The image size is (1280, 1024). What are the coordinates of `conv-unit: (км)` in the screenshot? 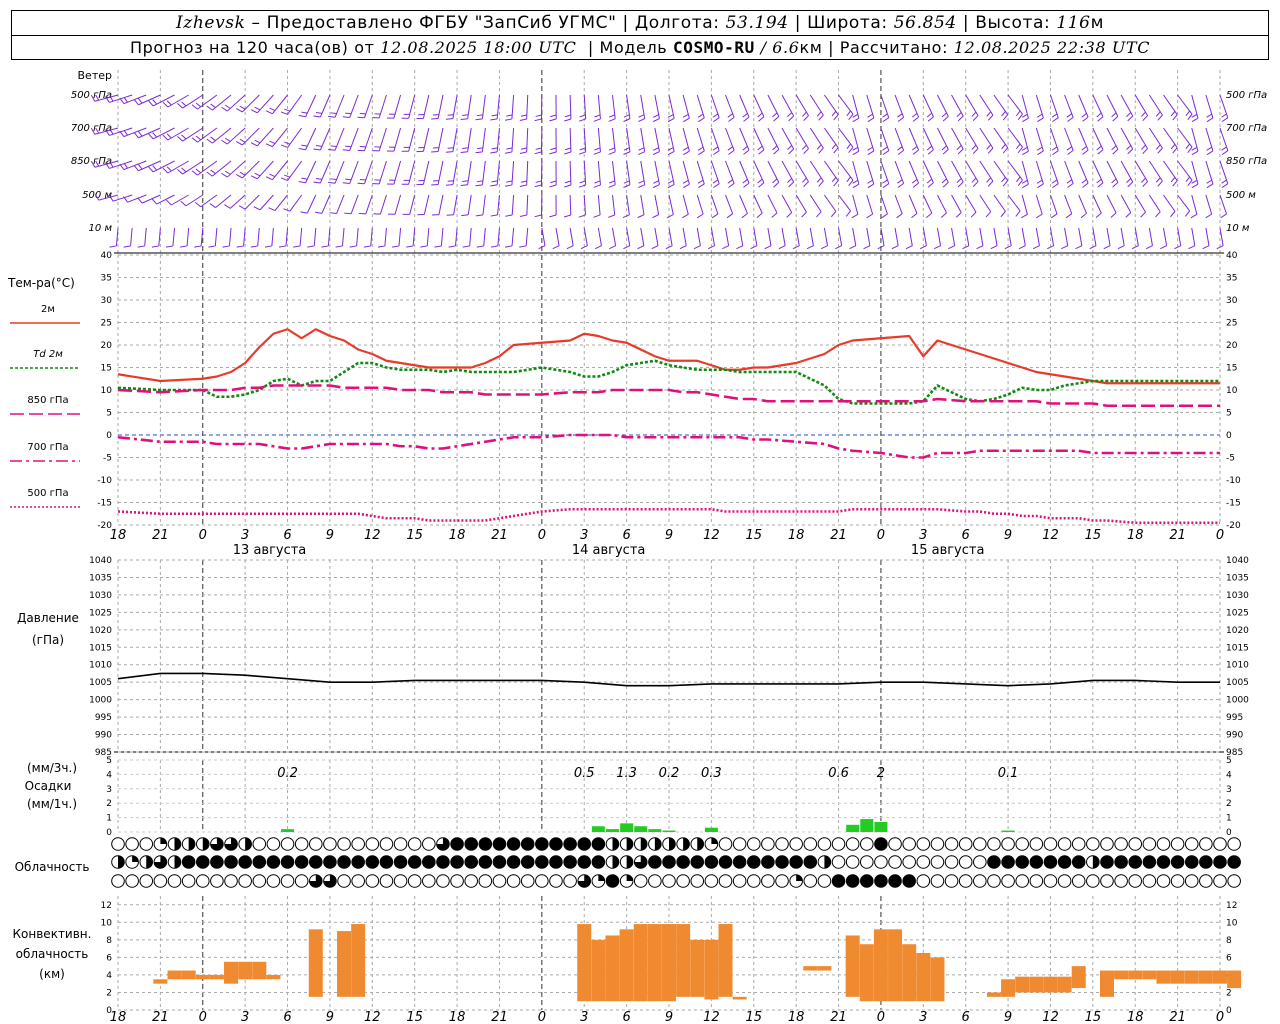 It's located at (52, 974).